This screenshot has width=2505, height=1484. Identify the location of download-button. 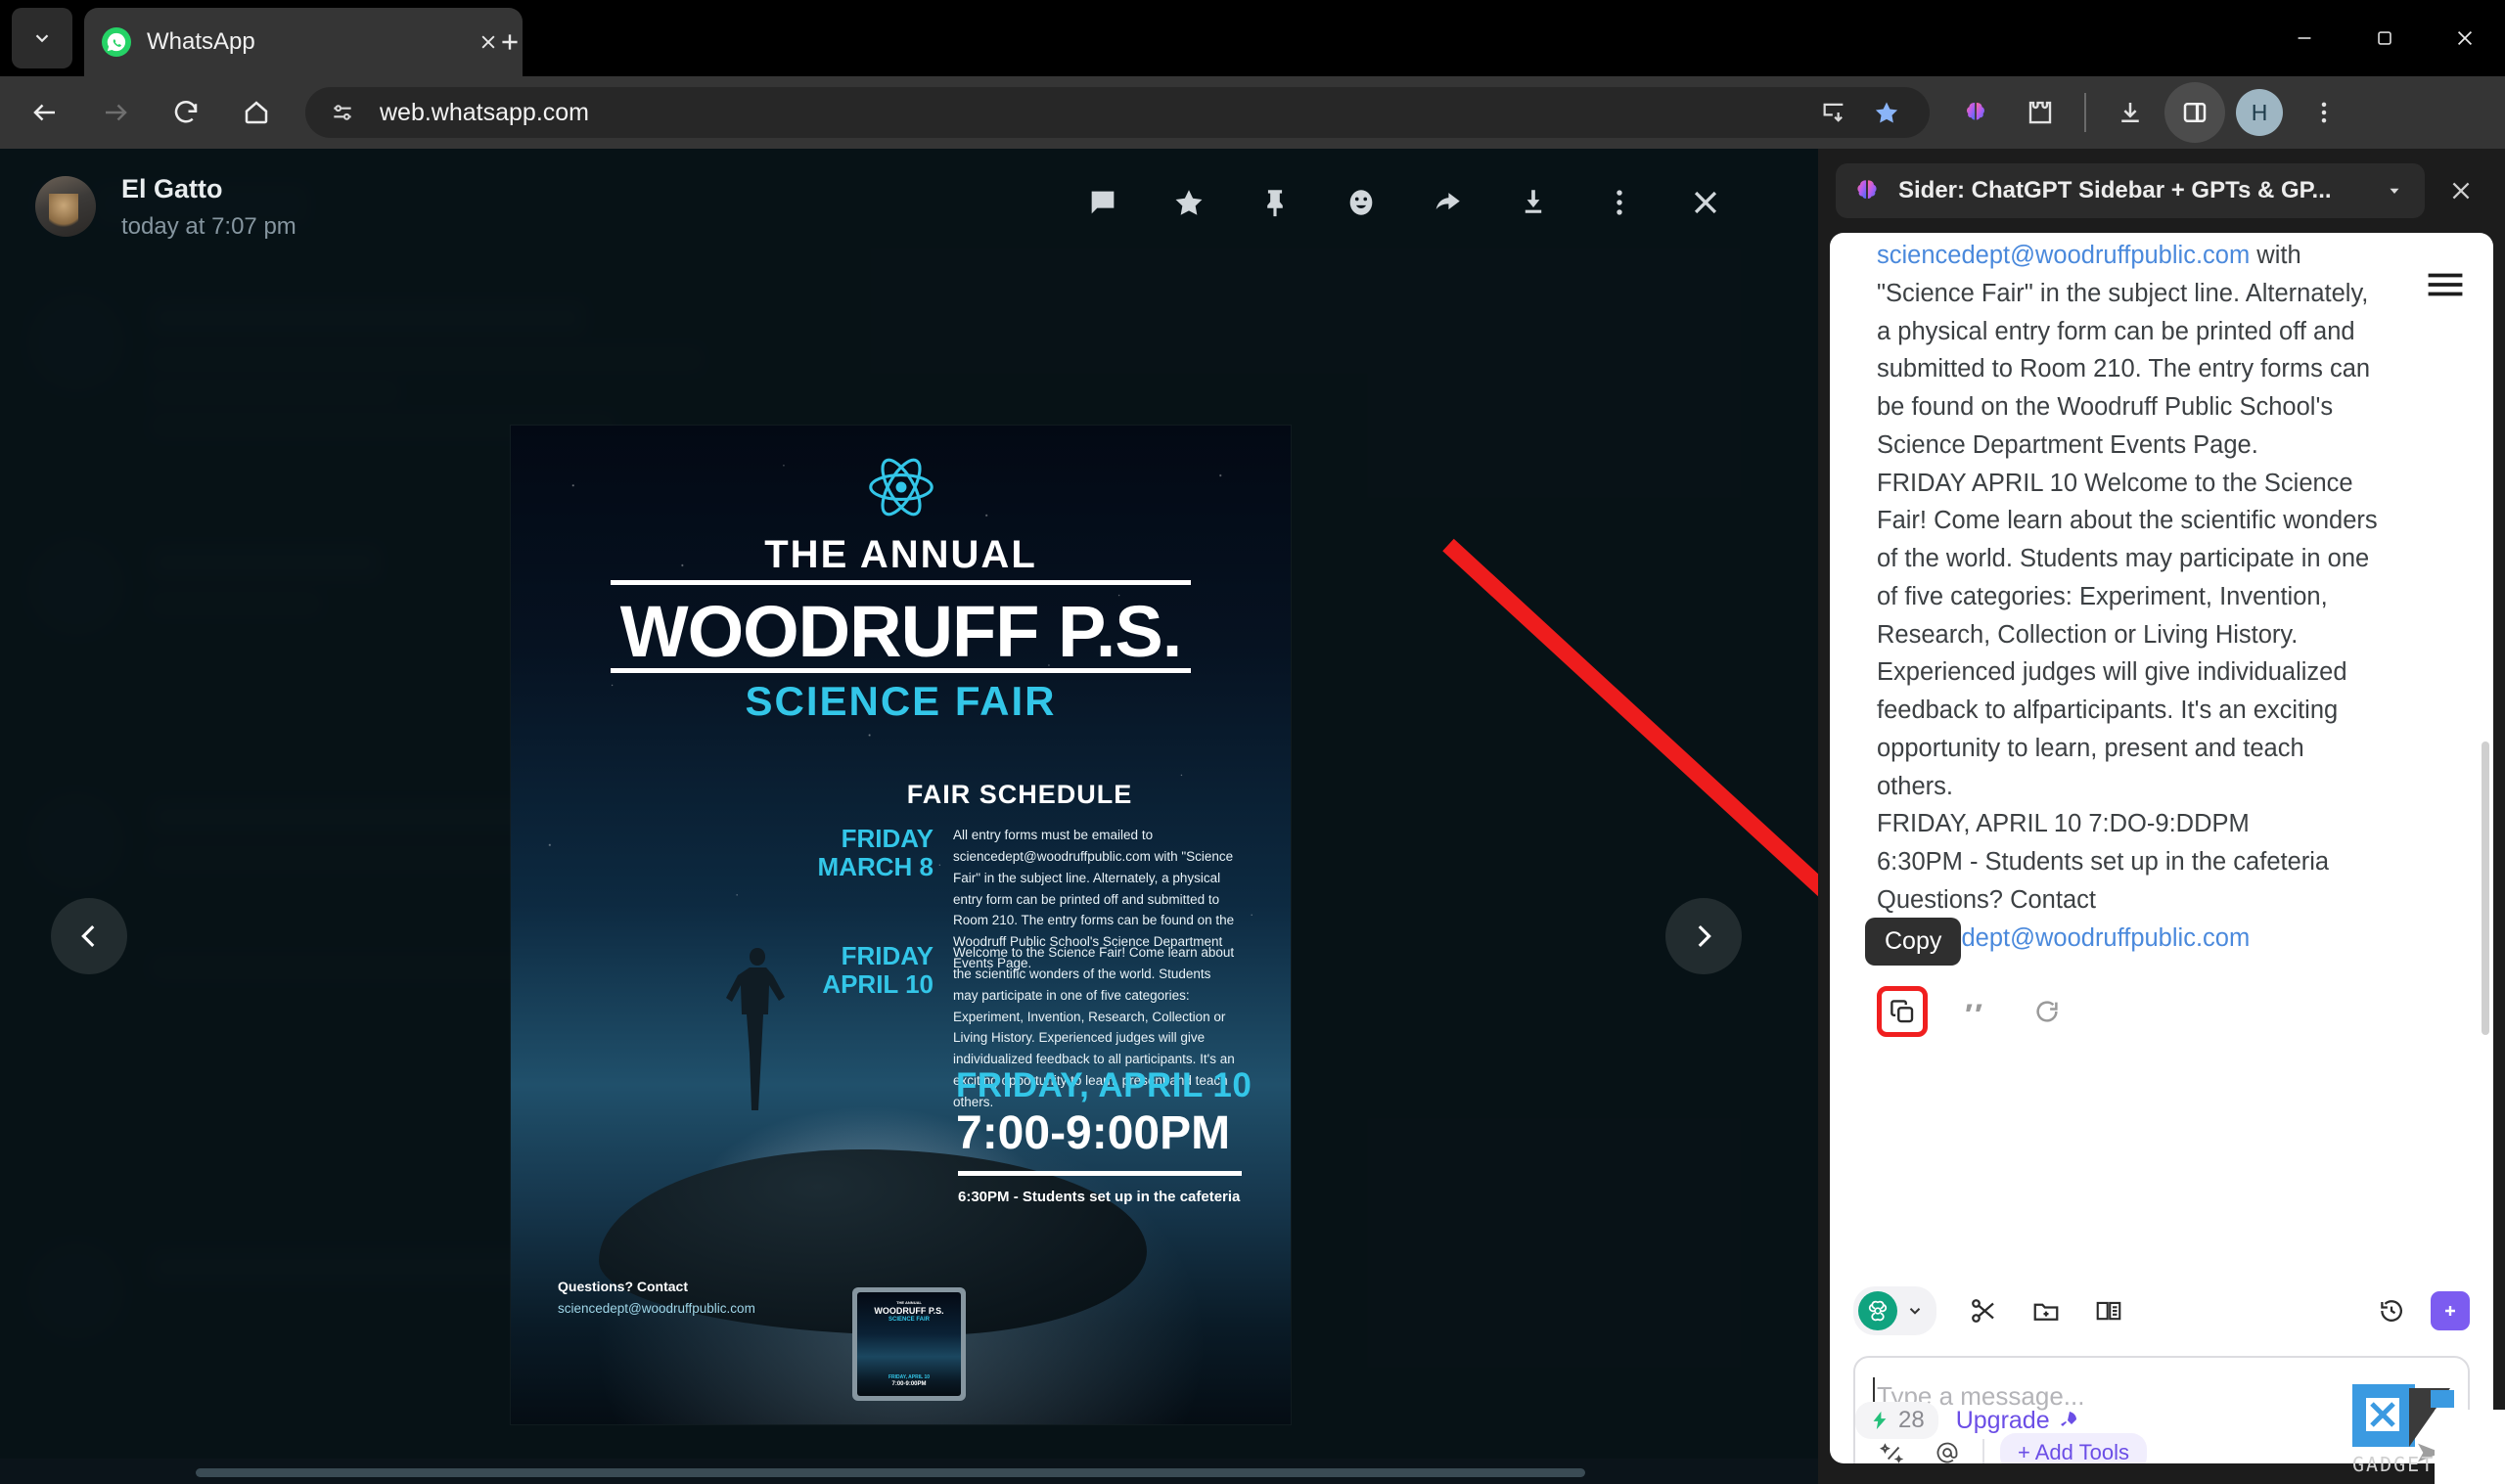
(1533, 202).